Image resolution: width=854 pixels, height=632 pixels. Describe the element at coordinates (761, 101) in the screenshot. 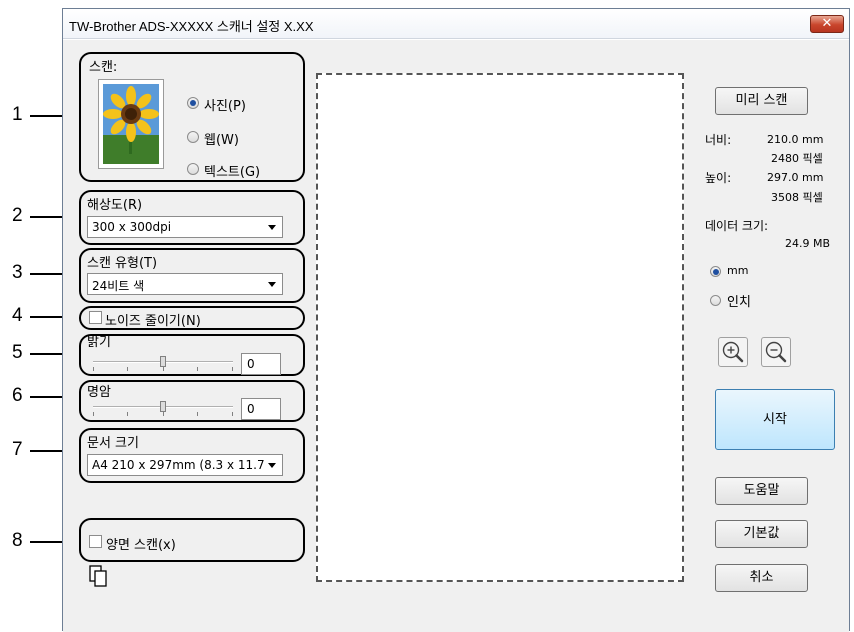

I see `preview-scan-button: 미리 스캔` at that location.